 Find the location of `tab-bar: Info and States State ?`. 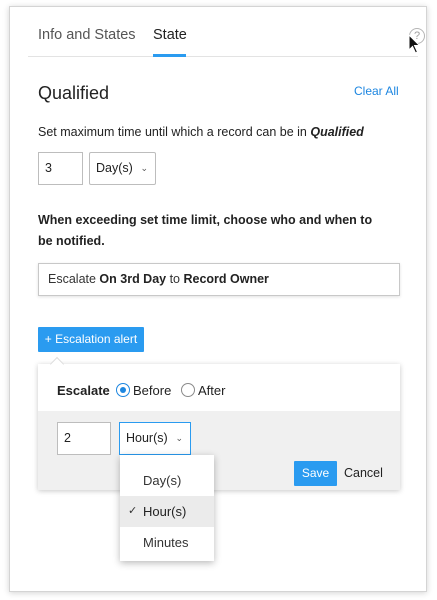

tab-bar: Info and States State ? is located at coordinates (226, 32).